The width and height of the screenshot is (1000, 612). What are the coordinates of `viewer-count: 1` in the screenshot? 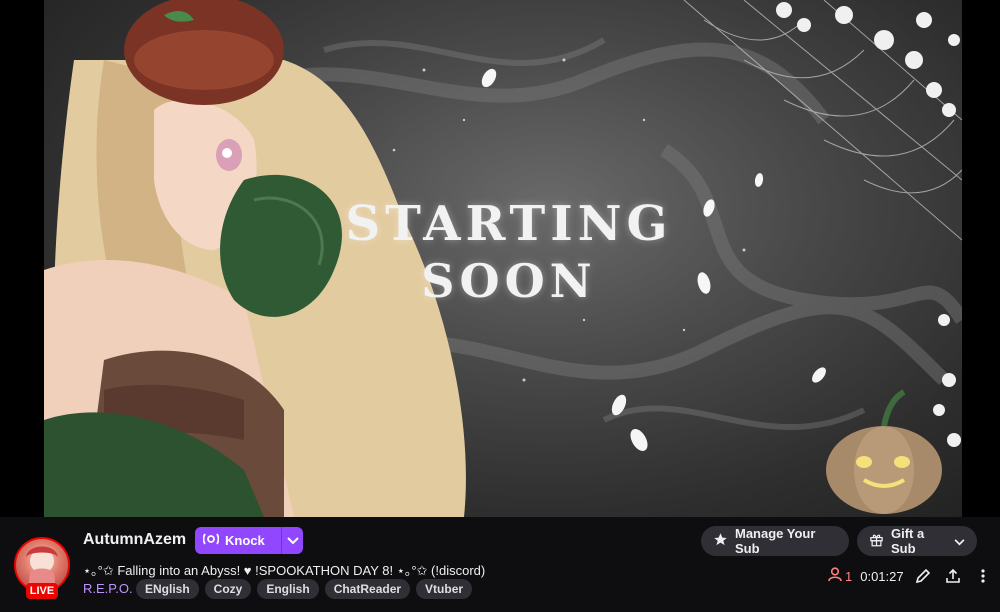 It's located at (840, 576).